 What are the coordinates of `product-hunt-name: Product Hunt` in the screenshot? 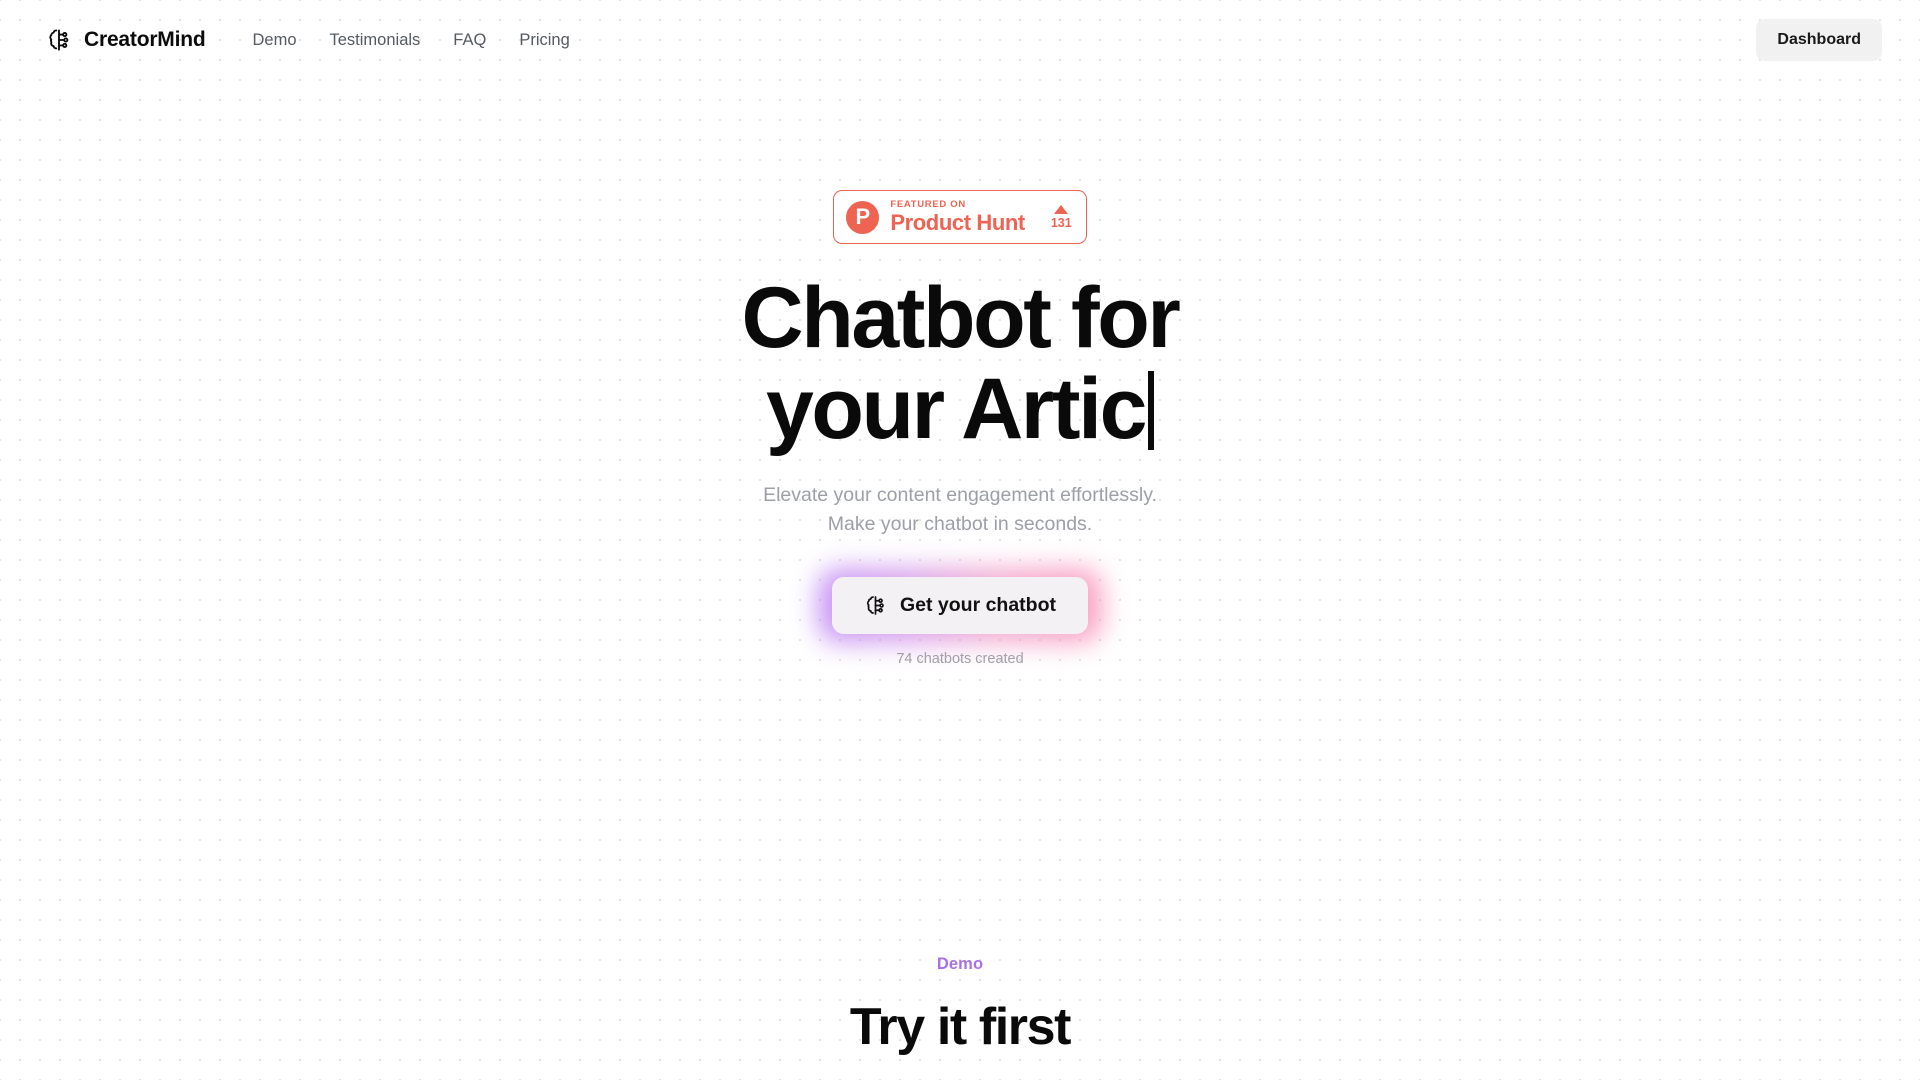 It's located at (957, 222).